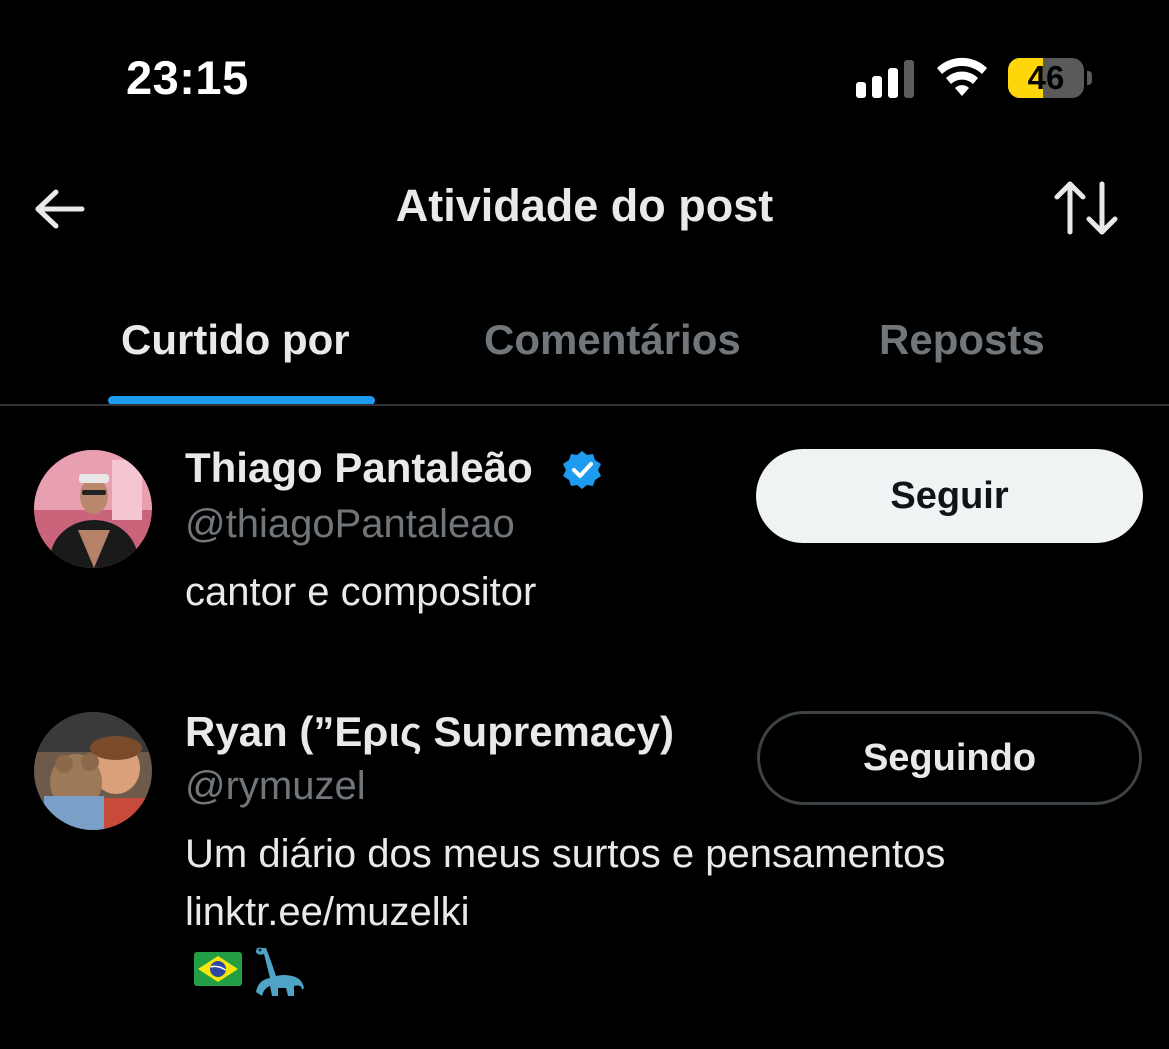  Describe the element at coordinates (565, 854) in the screenshot. I see `user-bio-line: Um diário dos meus surtos e pensamentos` at that location.